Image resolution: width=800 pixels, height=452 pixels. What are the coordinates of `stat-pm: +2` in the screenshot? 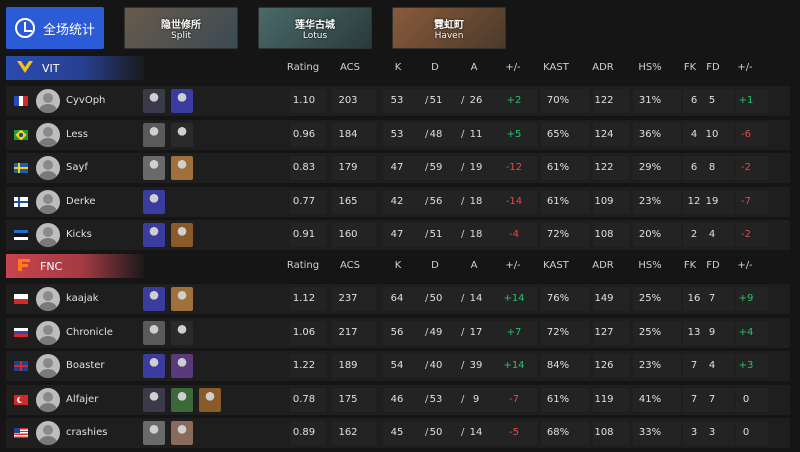 It's located at (514, 100).